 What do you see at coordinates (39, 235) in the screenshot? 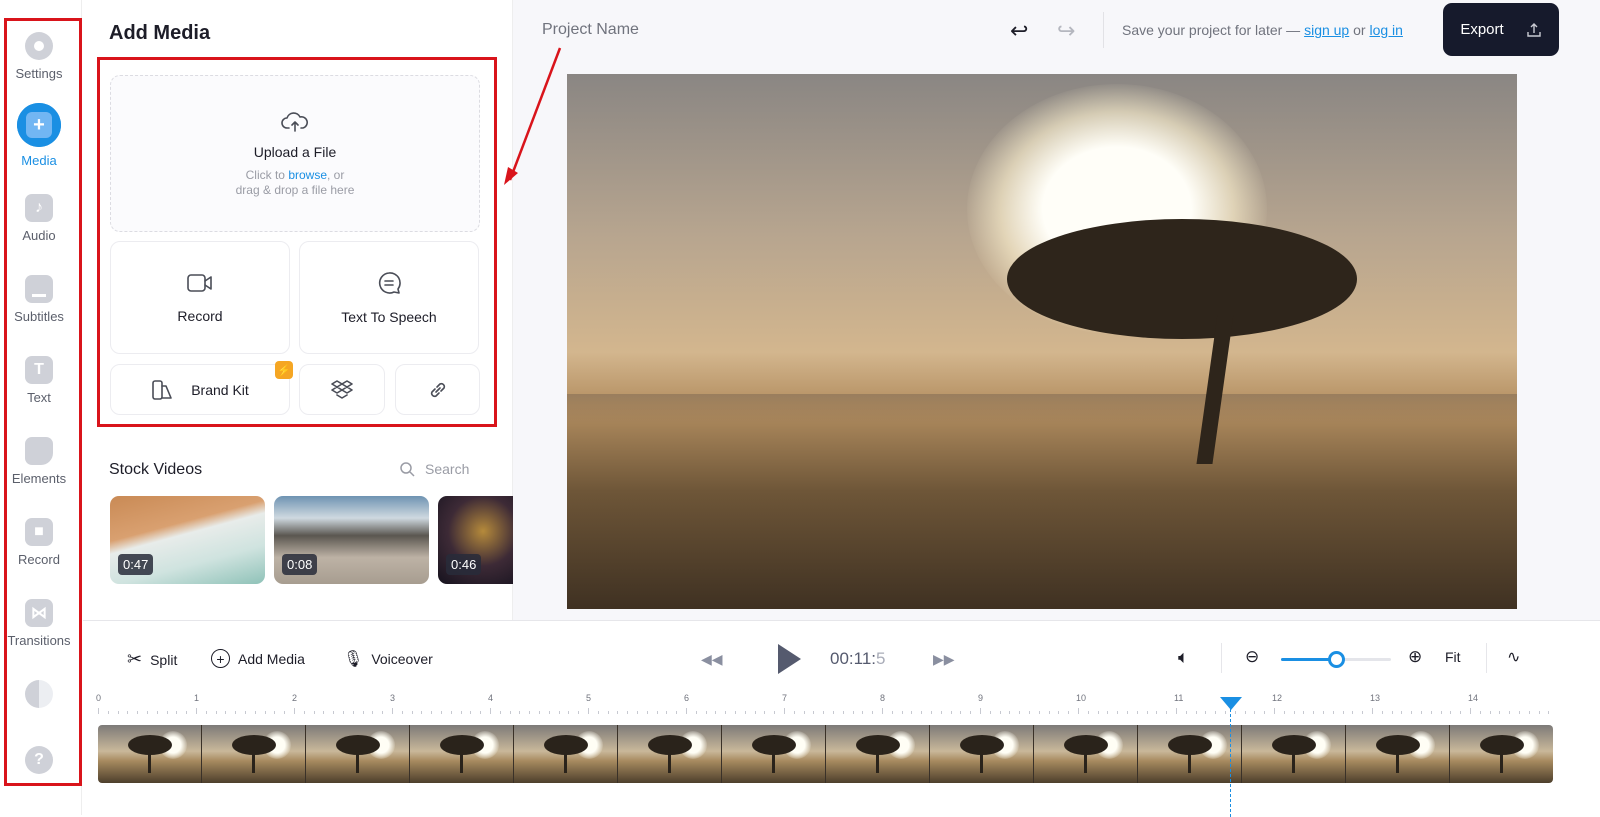
I see `sidebar-item-label: Audio` at bounding box center [39, 235].